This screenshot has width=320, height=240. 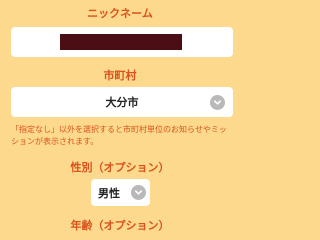 What do you see at coordinates (121, 42) in the screenshot?
I see `nickname-redacted-value` at bounding box center [121, 42].